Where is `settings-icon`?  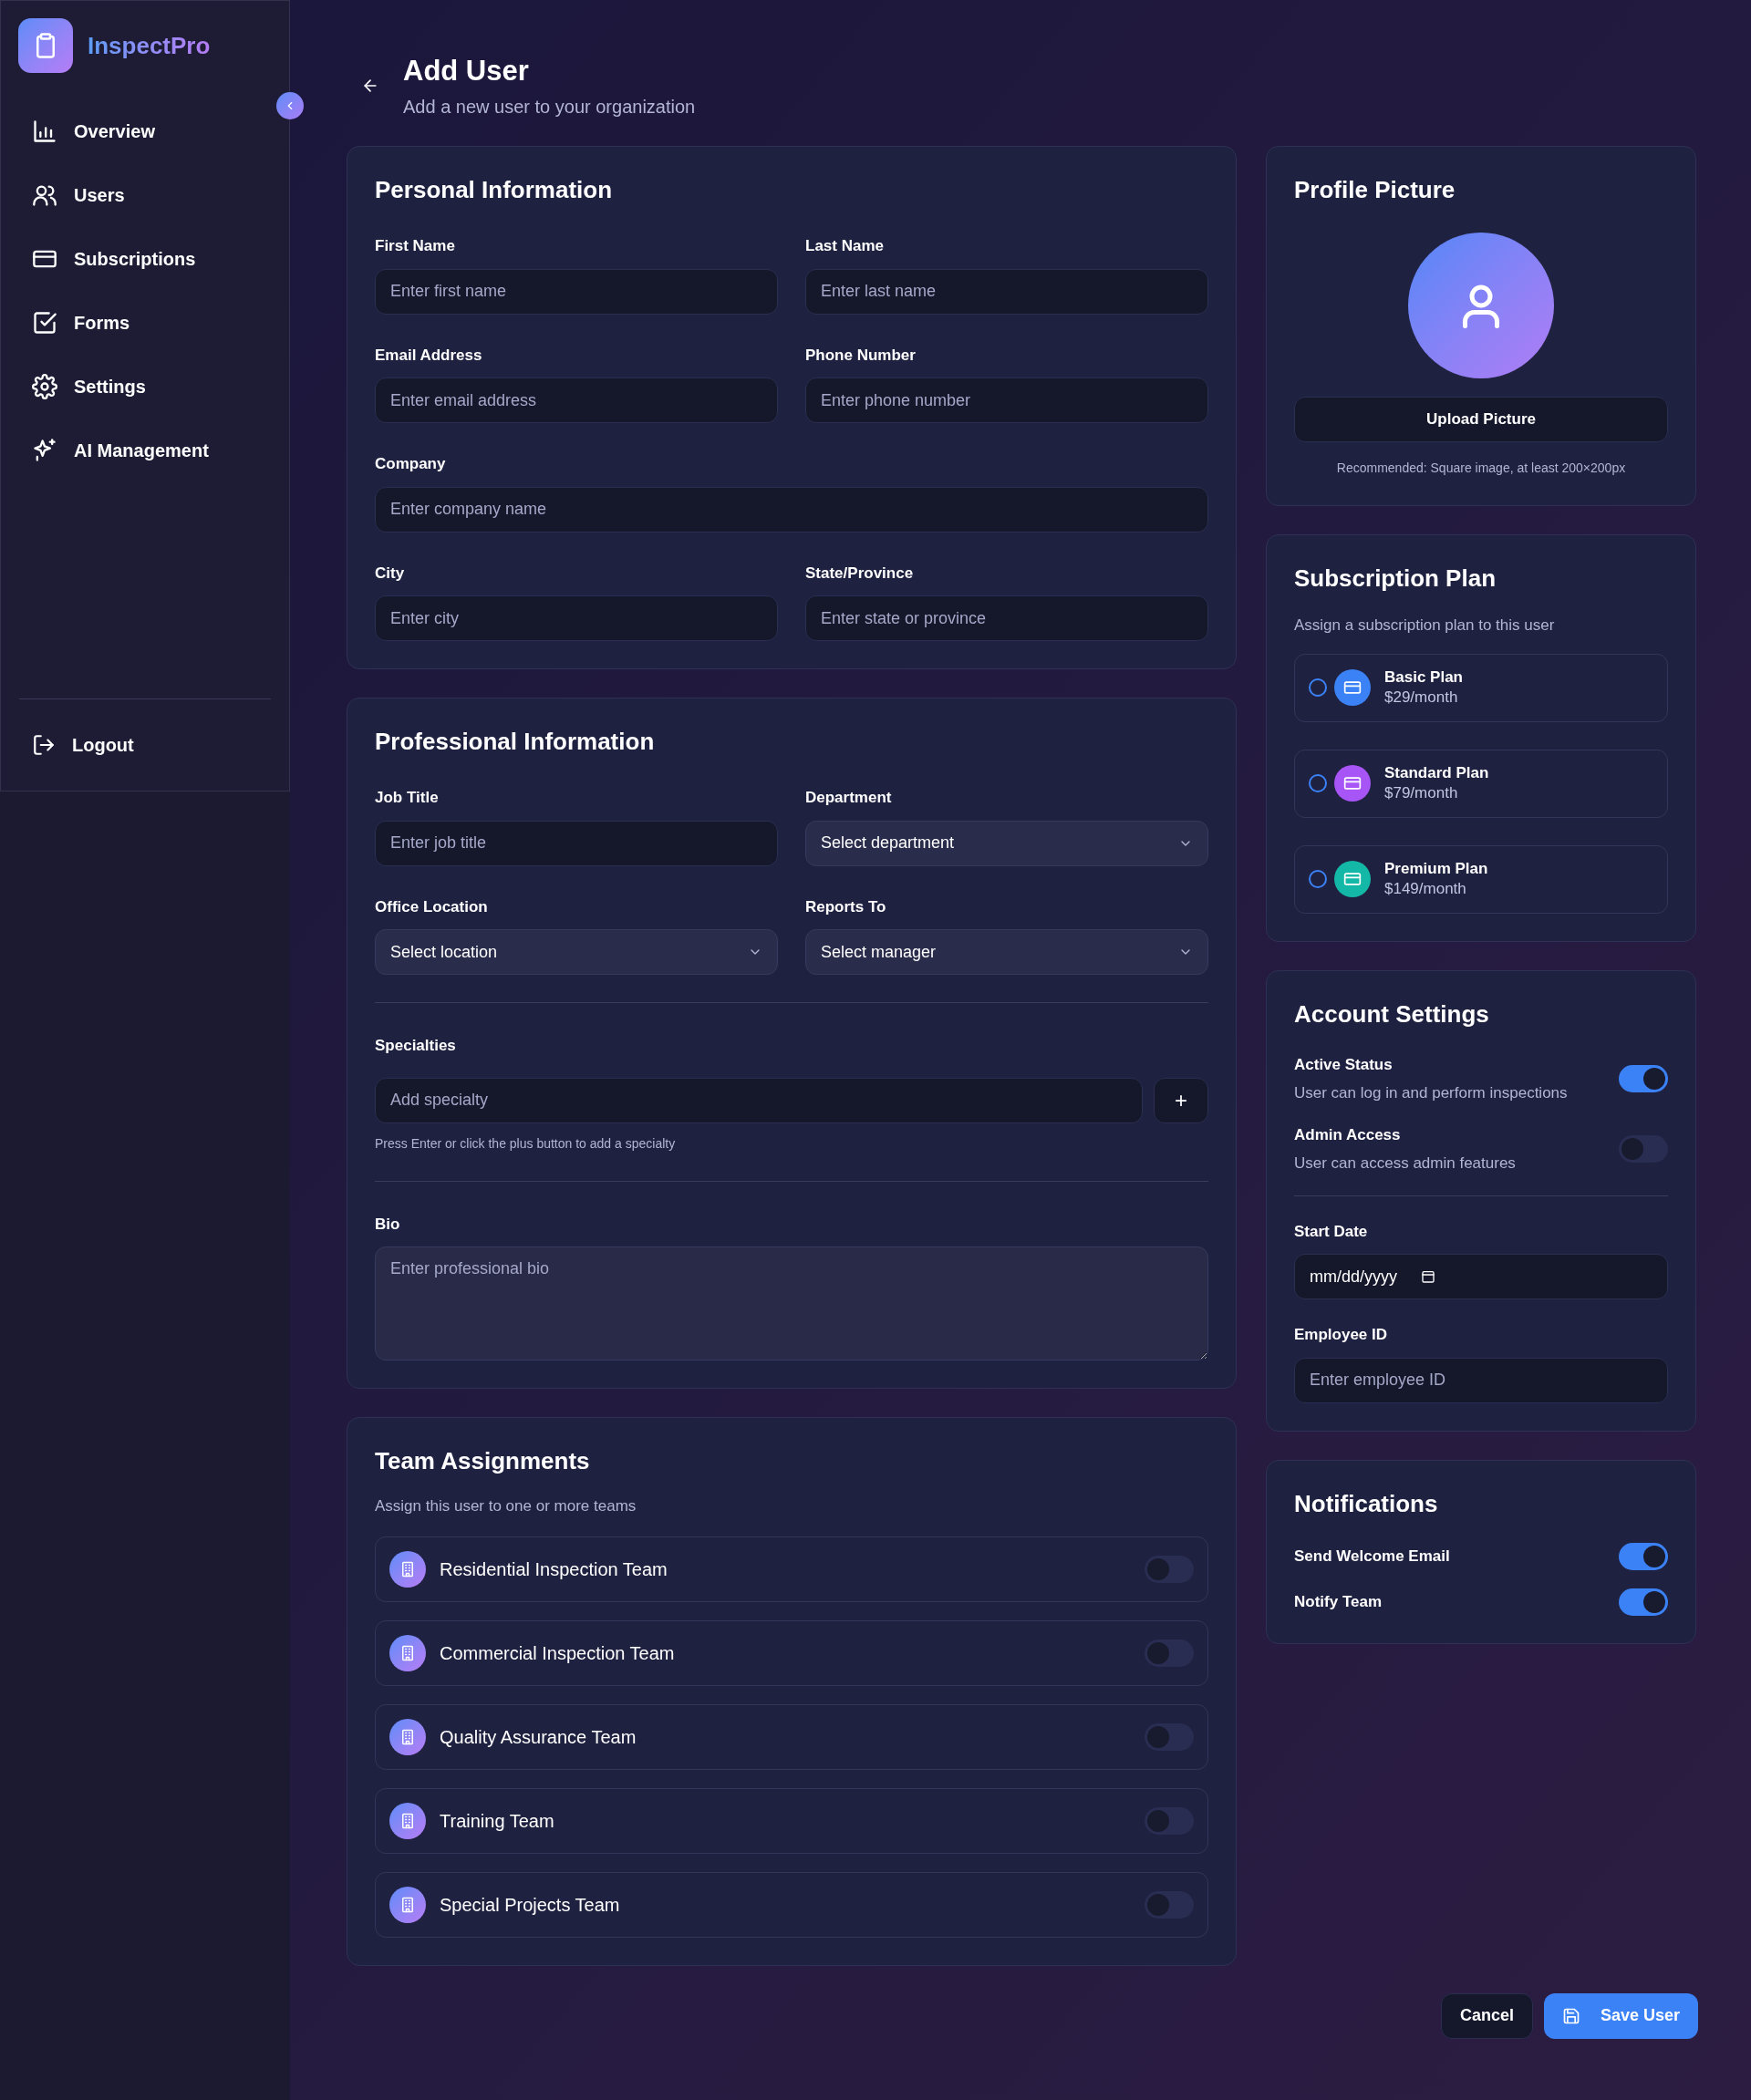 settings-icon is located at coordinates (44, 386).